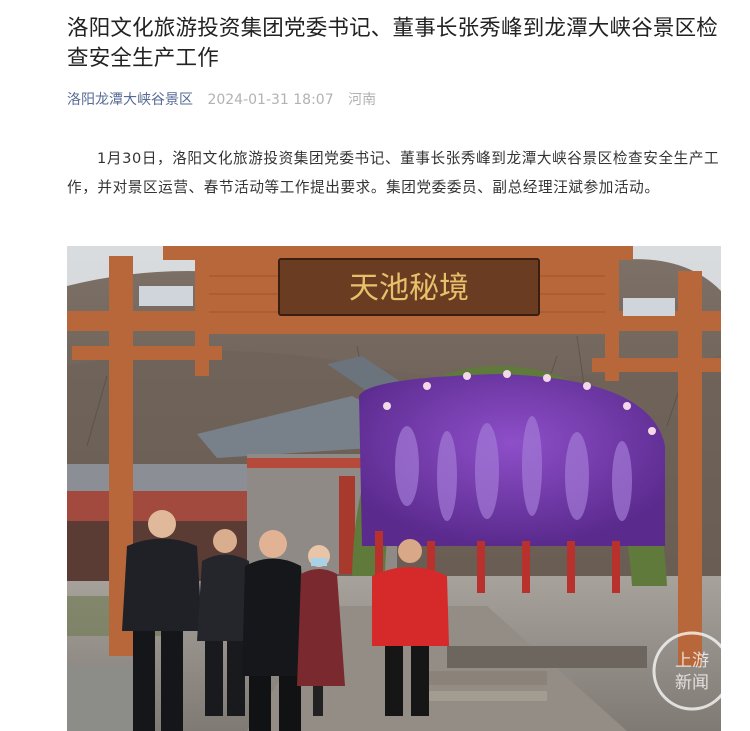  Describe the element at coordinates (692, 661) in the screenshot. I see `watermark-line1: 上游` at that location.